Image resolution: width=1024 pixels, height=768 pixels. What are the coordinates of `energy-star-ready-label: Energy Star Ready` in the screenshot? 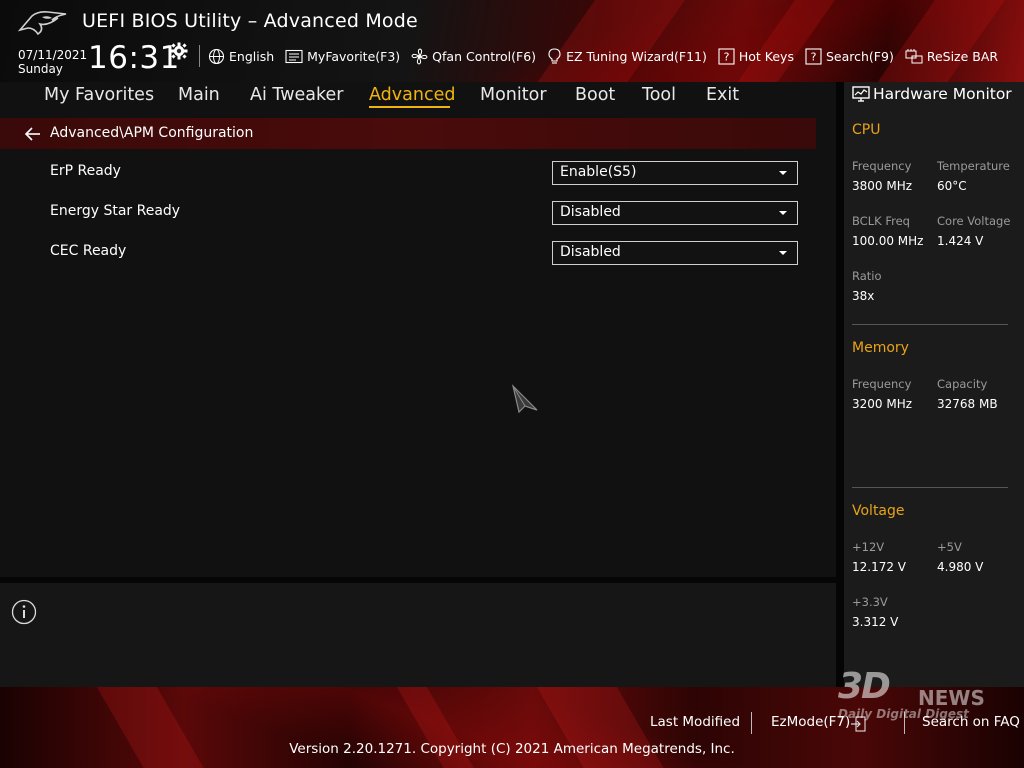 It's located at (115, 211).